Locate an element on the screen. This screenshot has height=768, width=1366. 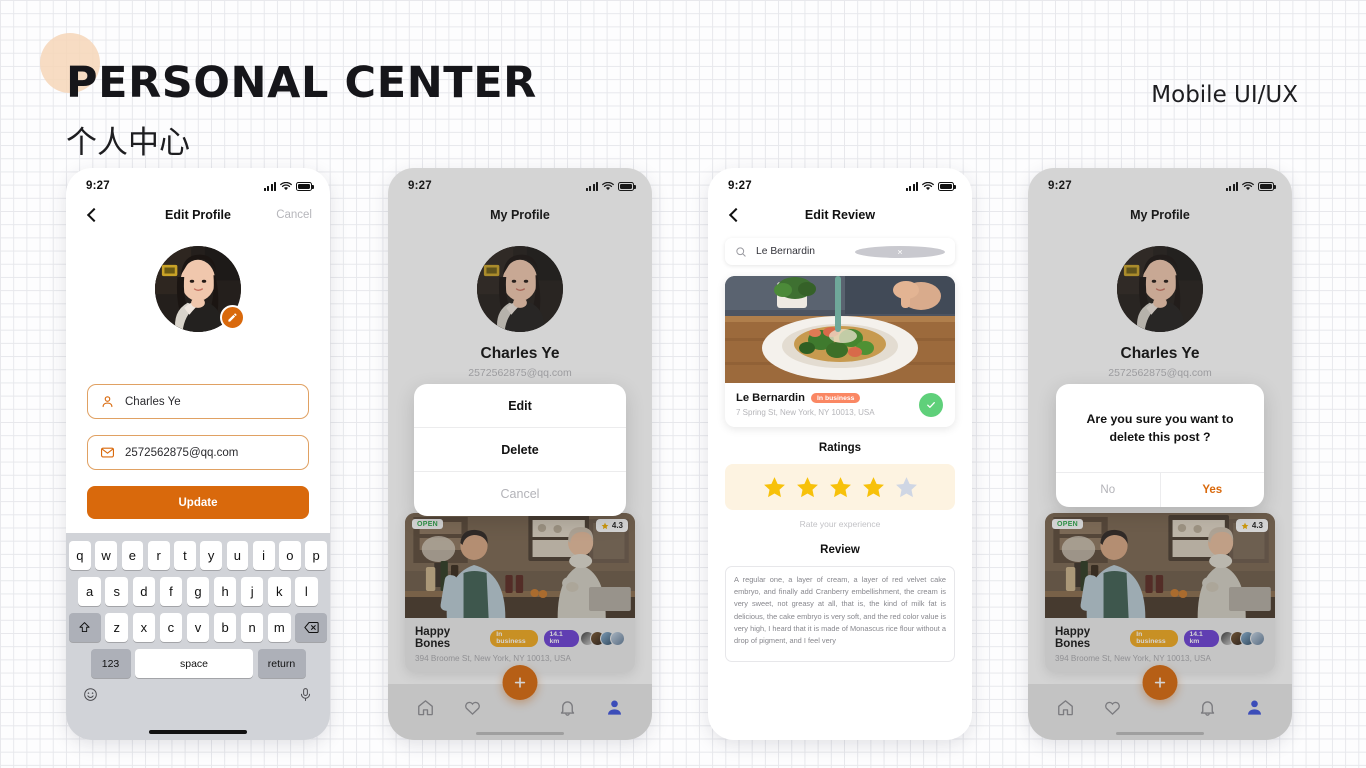
pencil-icon is located at coordinates (232, 317).